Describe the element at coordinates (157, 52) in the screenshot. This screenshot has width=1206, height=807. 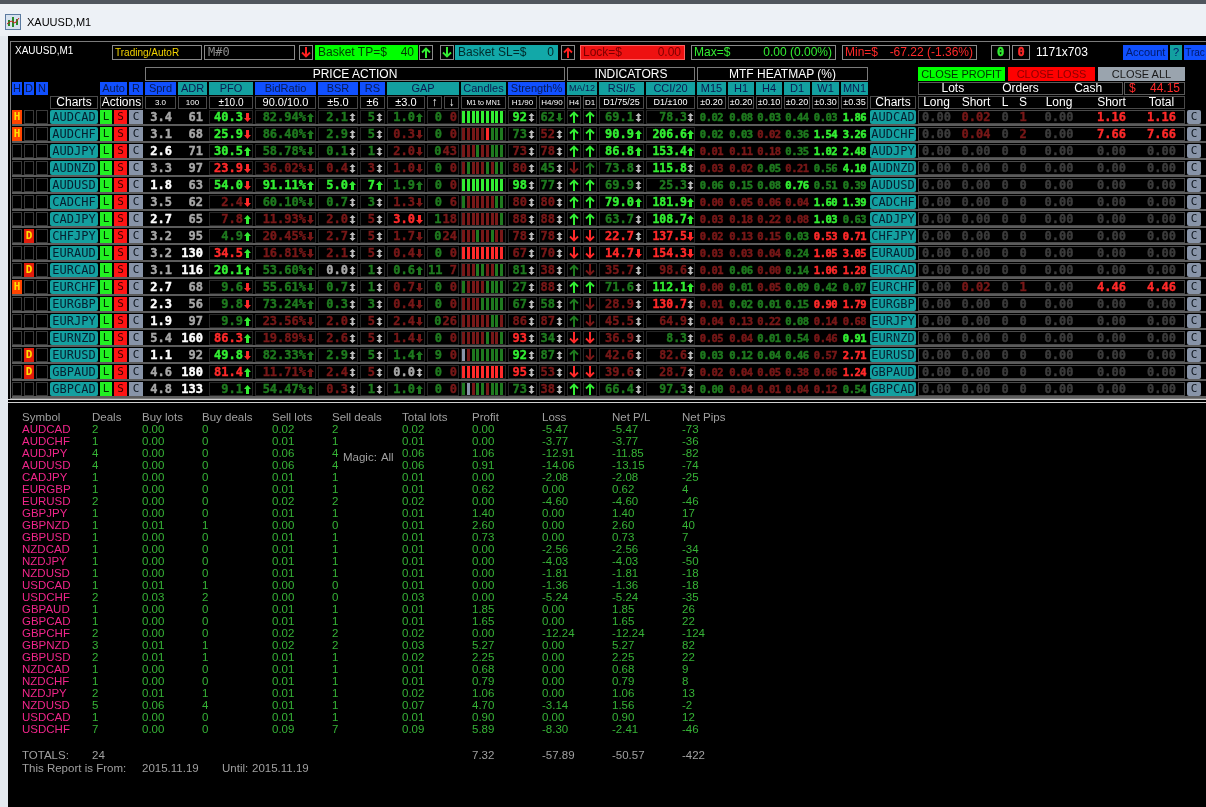
I see `mode-button: Trading/AutoR` at that location.